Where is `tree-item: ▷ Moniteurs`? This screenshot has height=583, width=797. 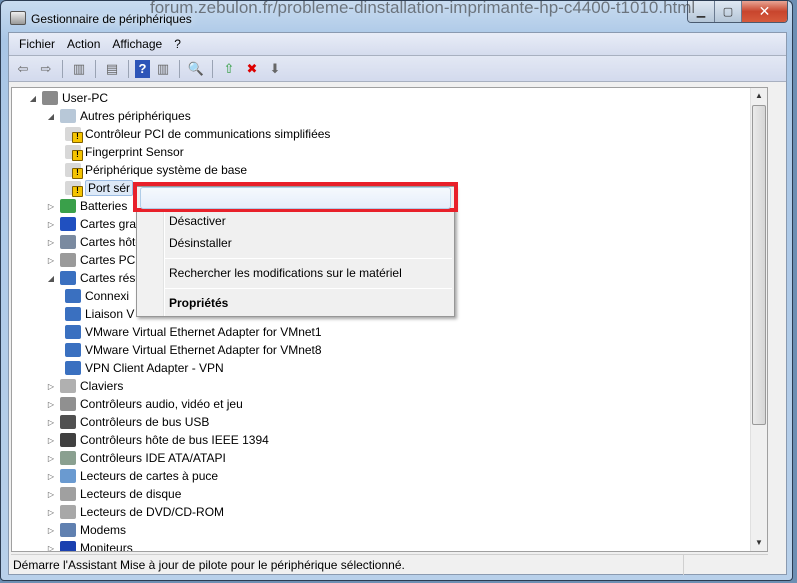 tree-item: ▷ Moniteurs is located at coordinates (89, 545).